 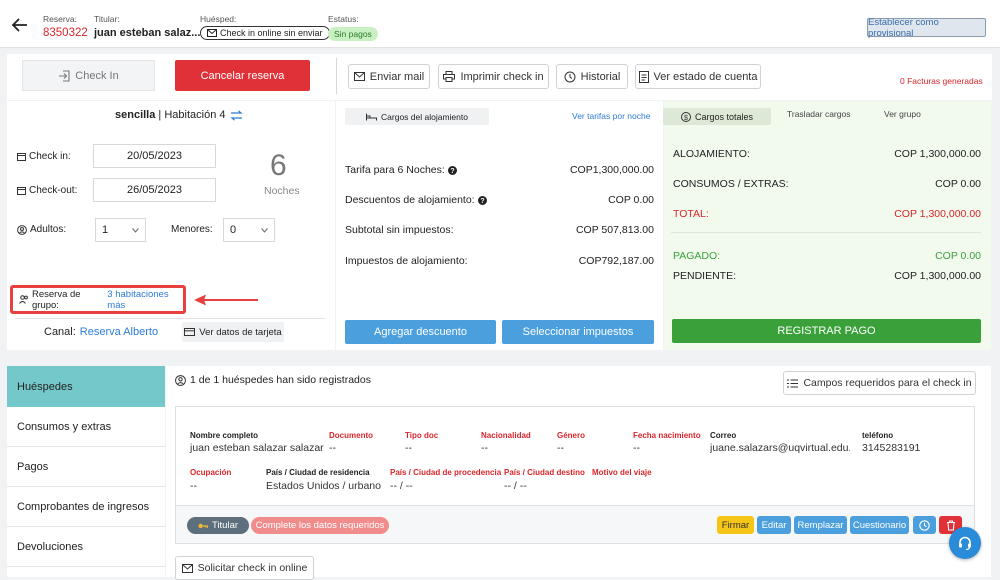 What do you see at coordinates (88, 75) in the screenshot?
I see `checkin-button: Check In` at bounding box center [88, 75].